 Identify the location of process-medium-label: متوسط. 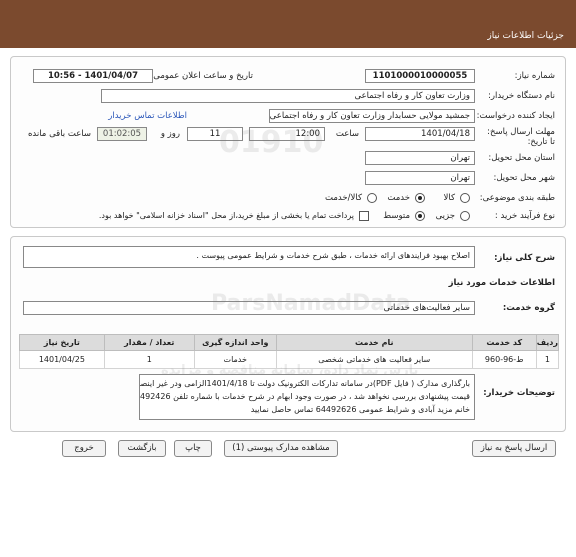
(396, 216).